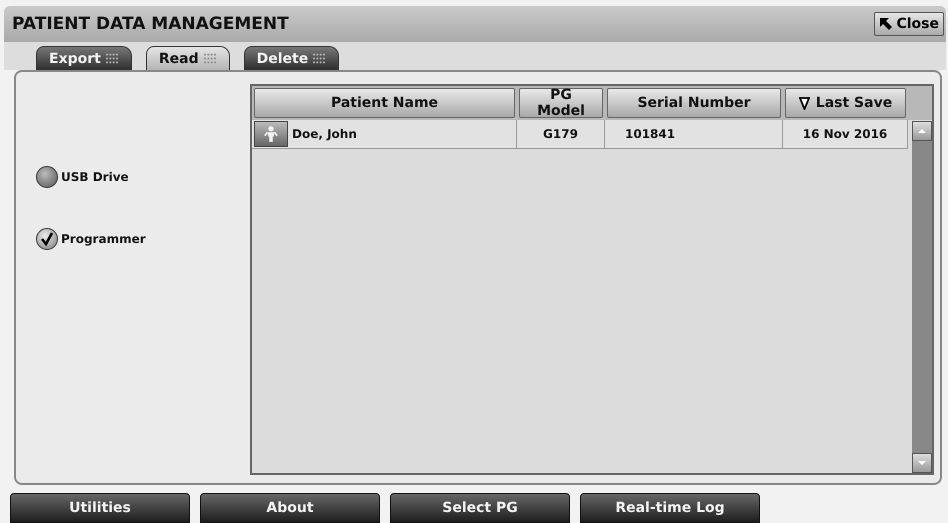 This screenshot has width=948, height=523. What do you see at coordinates (886, 24) in the screenshot?
I see `arrow-icon` at bounding box center [886, 24].